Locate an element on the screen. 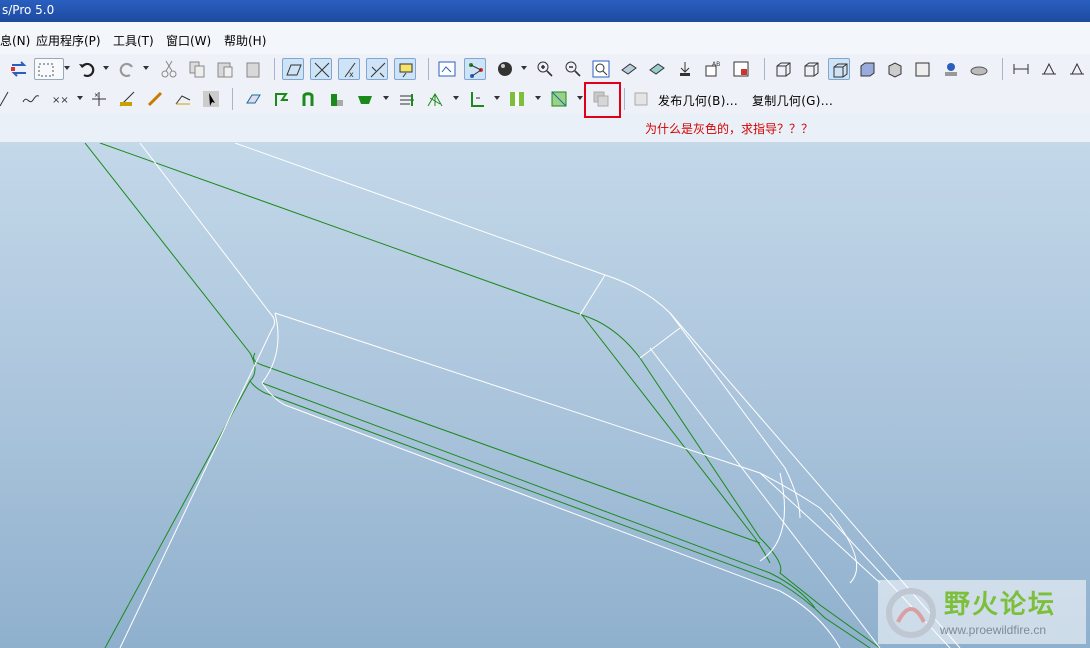 This screenshot has width=1090, height=648. view-manager-icon: AB is located at coordinates (713, 69).